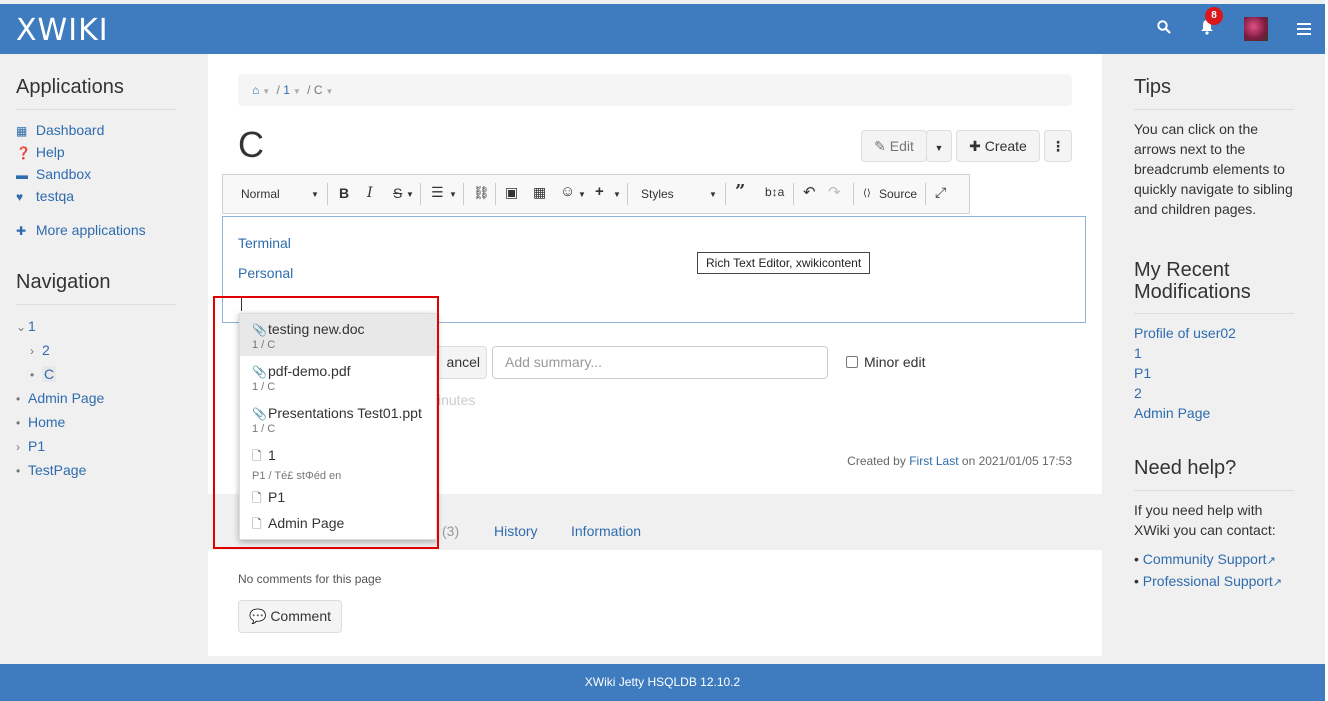  I want to click on comment-icon: 💬, so click(257, 616).